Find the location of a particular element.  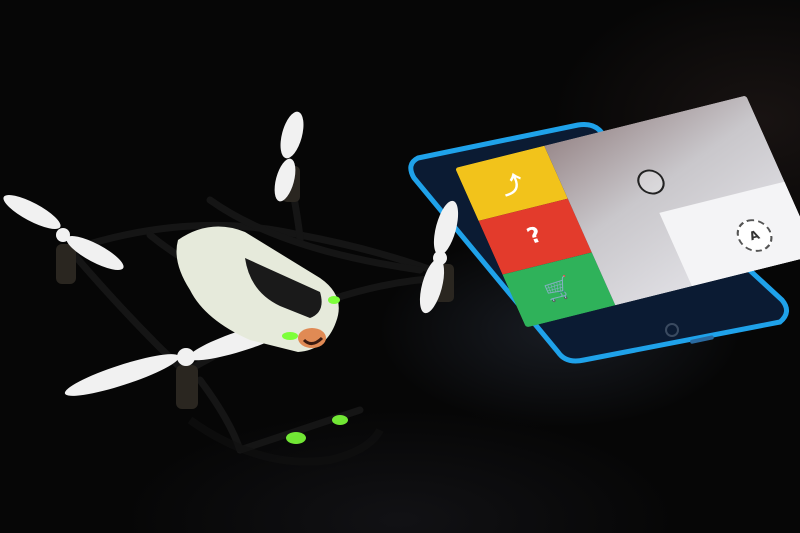

badge-label: A is located at coordinates (754, 235).